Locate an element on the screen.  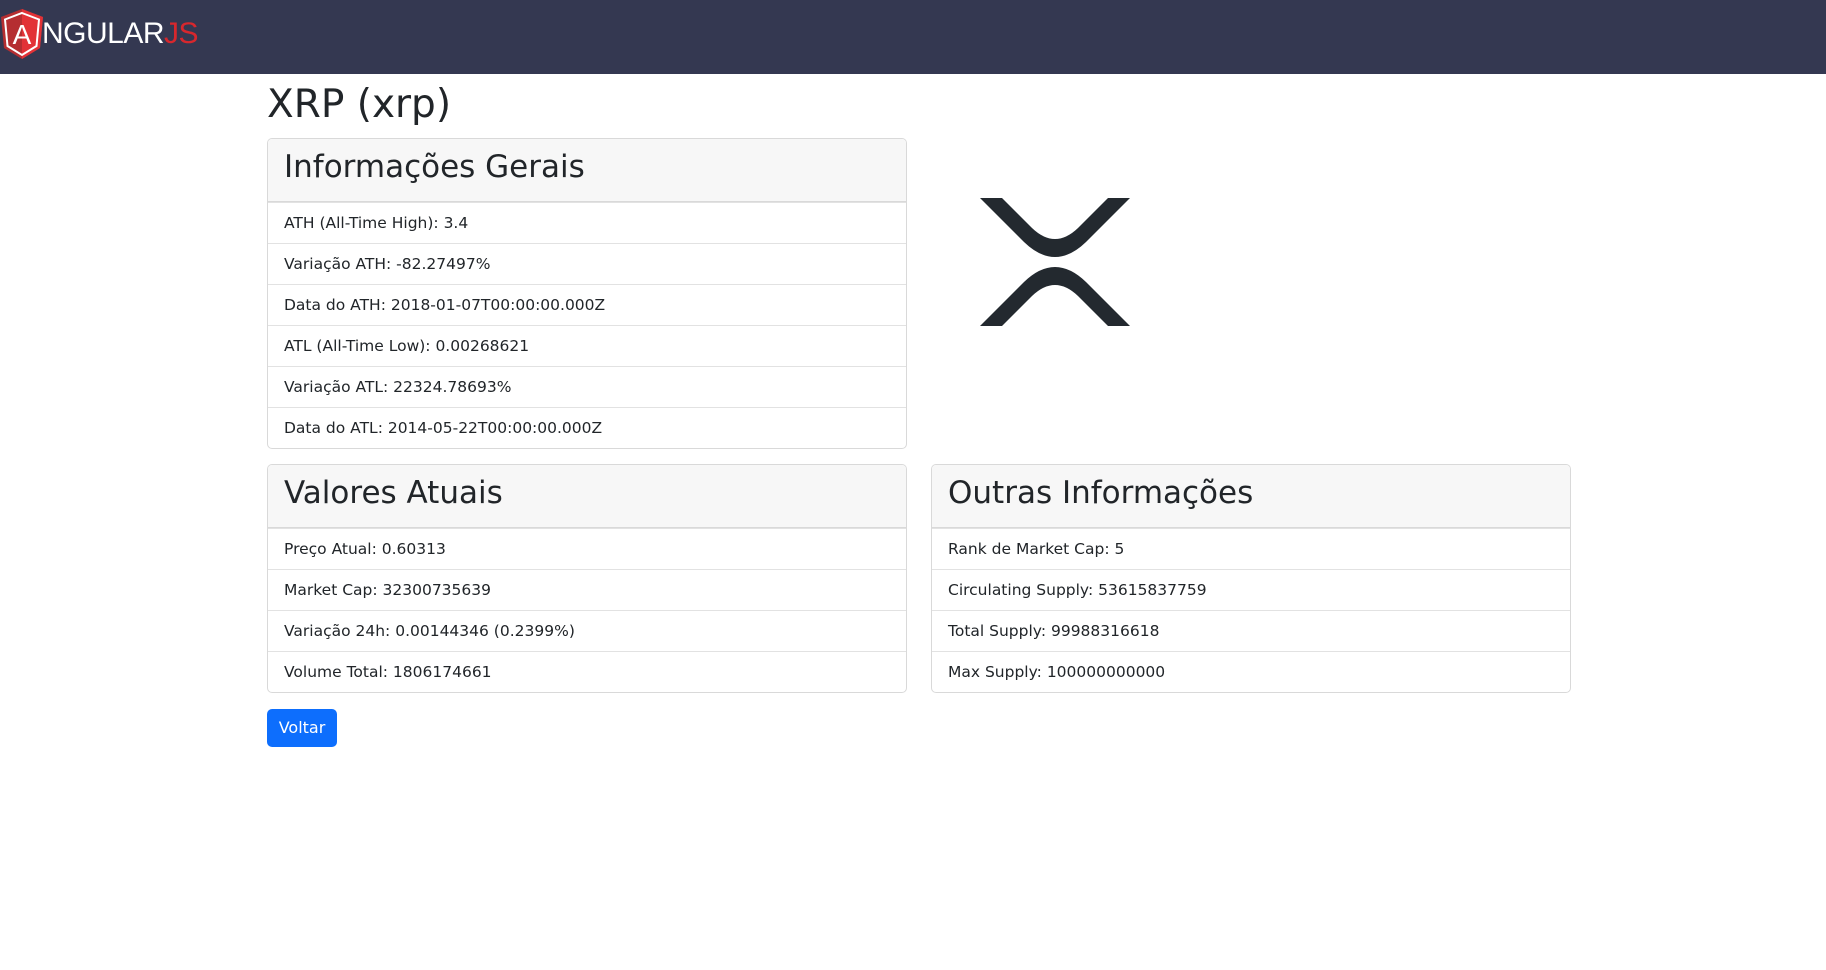
angular-shield-icon: A is located at coordinates (22, 34).